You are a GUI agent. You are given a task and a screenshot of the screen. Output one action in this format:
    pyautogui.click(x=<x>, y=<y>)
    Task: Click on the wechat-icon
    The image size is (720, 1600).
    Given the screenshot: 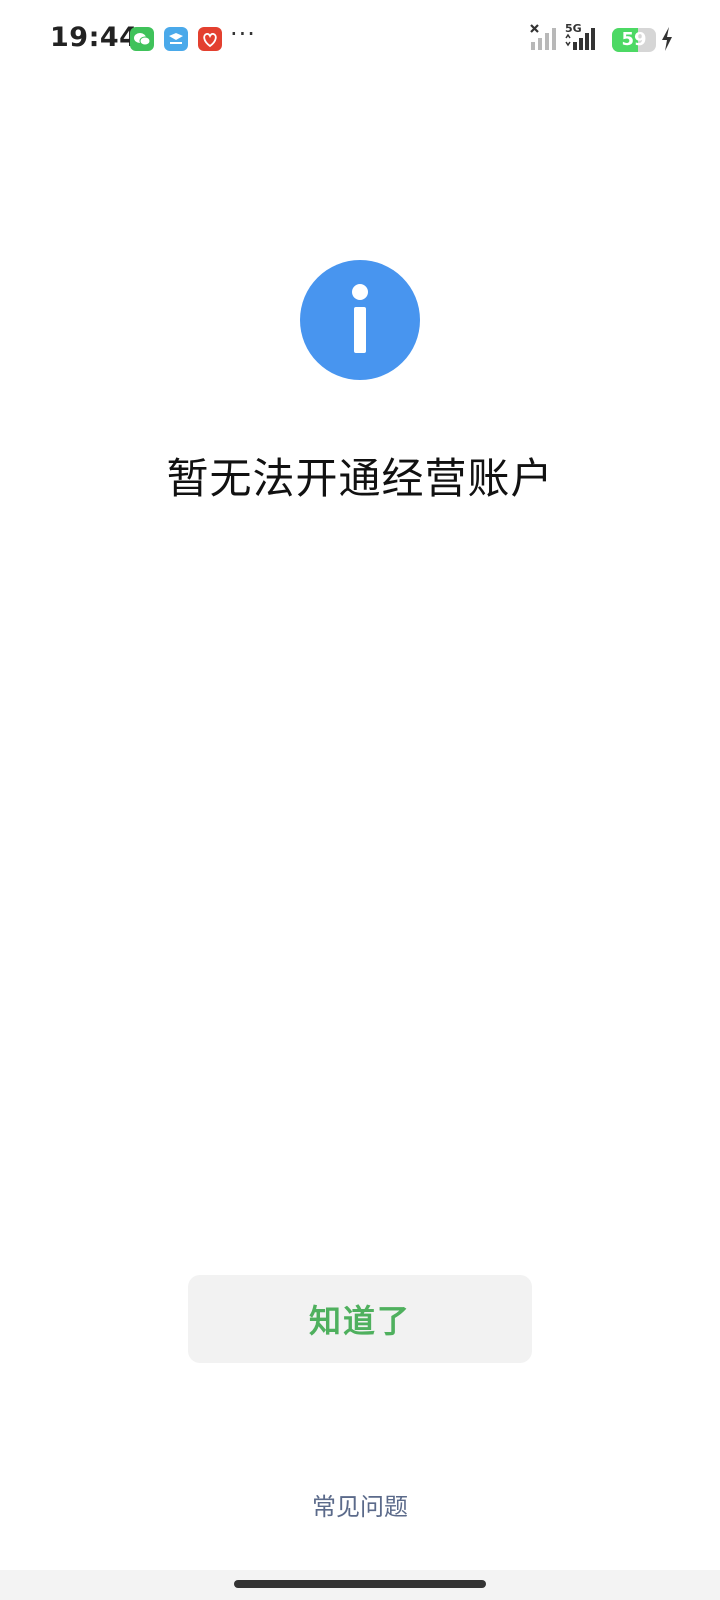 What is the action you would take?
    pyautogui.click(x=142, y=39)
    